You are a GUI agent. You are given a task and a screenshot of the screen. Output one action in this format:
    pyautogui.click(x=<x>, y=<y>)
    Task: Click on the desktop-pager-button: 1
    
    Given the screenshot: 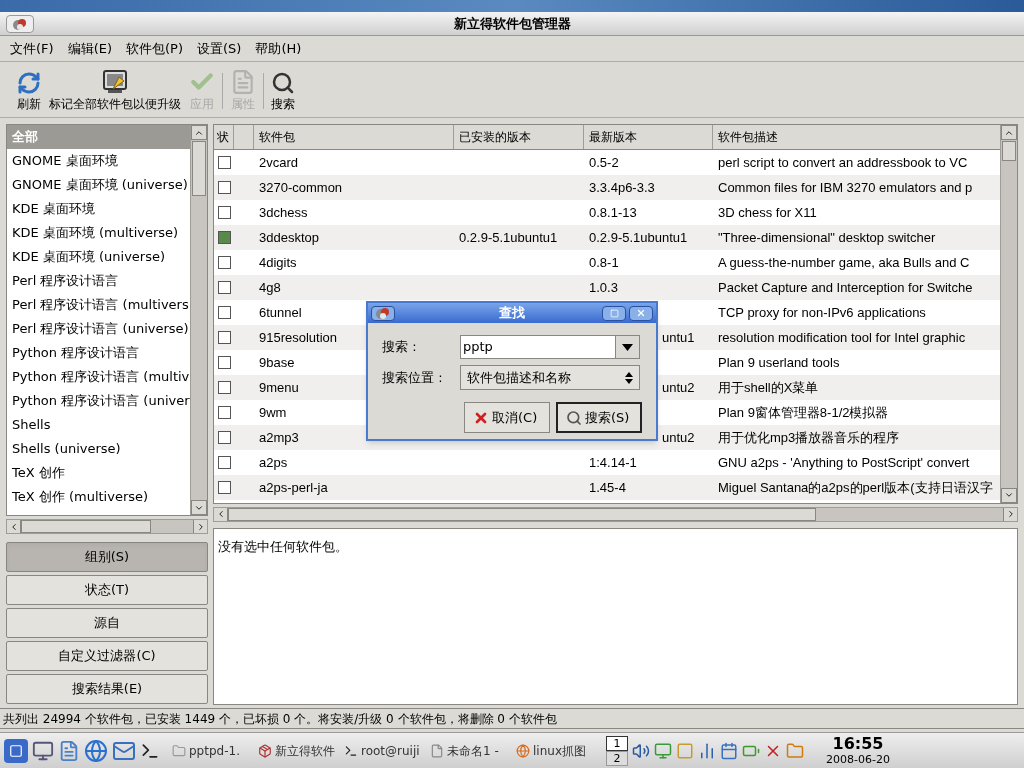 What is the action you would take?
    pyautogui.click(x=617, y=743)
    